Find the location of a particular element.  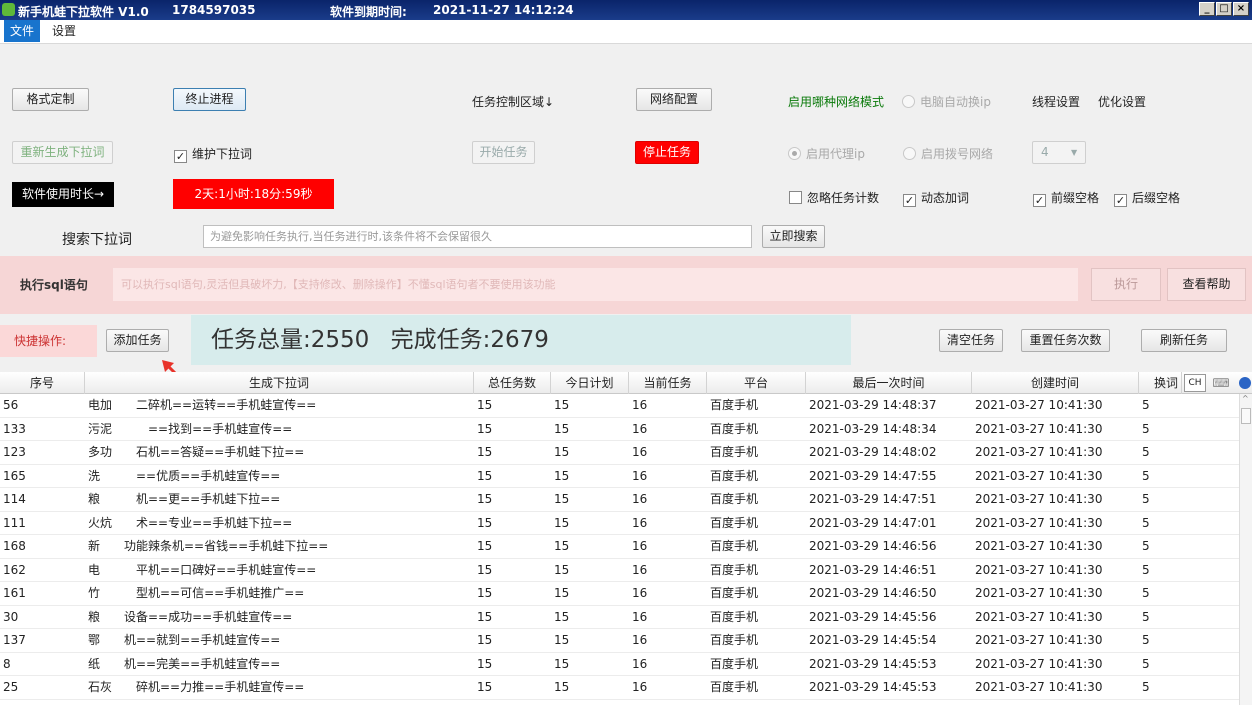

add-task-button: 添加任务 is located at coordinates (137, 340).